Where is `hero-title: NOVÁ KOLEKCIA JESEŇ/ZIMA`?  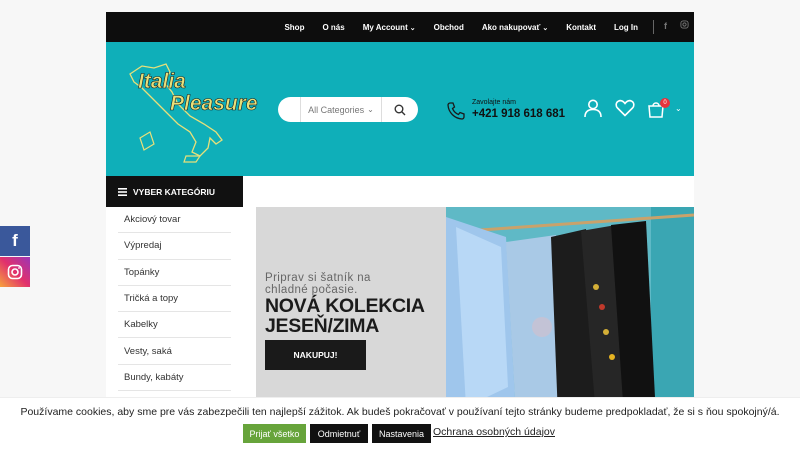 hero-title: NOVÁ KOLEKCIA JESEŇ/ZIMA is located at coordinates (345, 316).